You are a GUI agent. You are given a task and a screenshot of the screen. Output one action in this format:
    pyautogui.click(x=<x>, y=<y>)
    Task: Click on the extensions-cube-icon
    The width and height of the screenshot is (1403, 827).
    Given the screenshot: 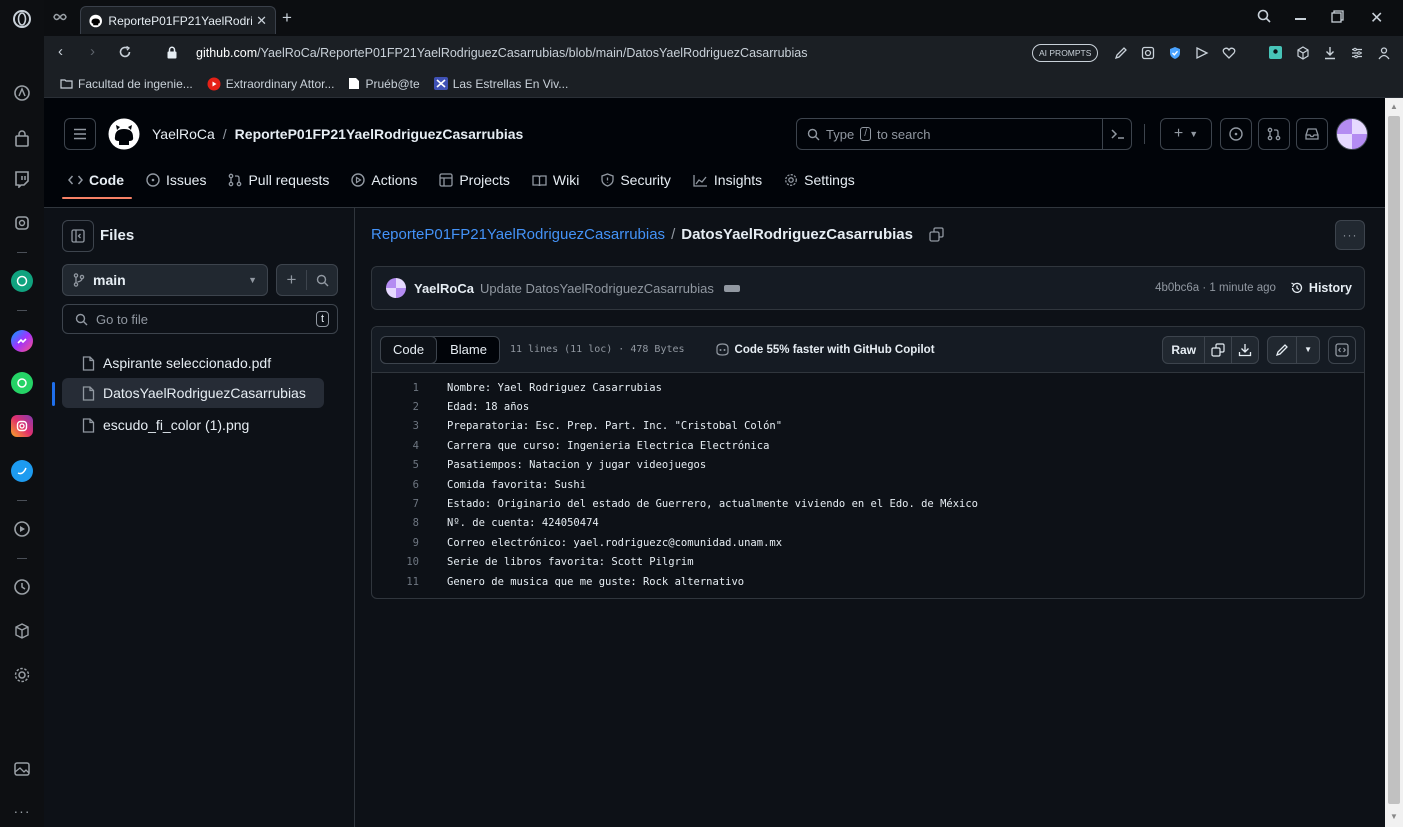 What is the action you would take?
    pyautogui.click(x=22, y=631)
    